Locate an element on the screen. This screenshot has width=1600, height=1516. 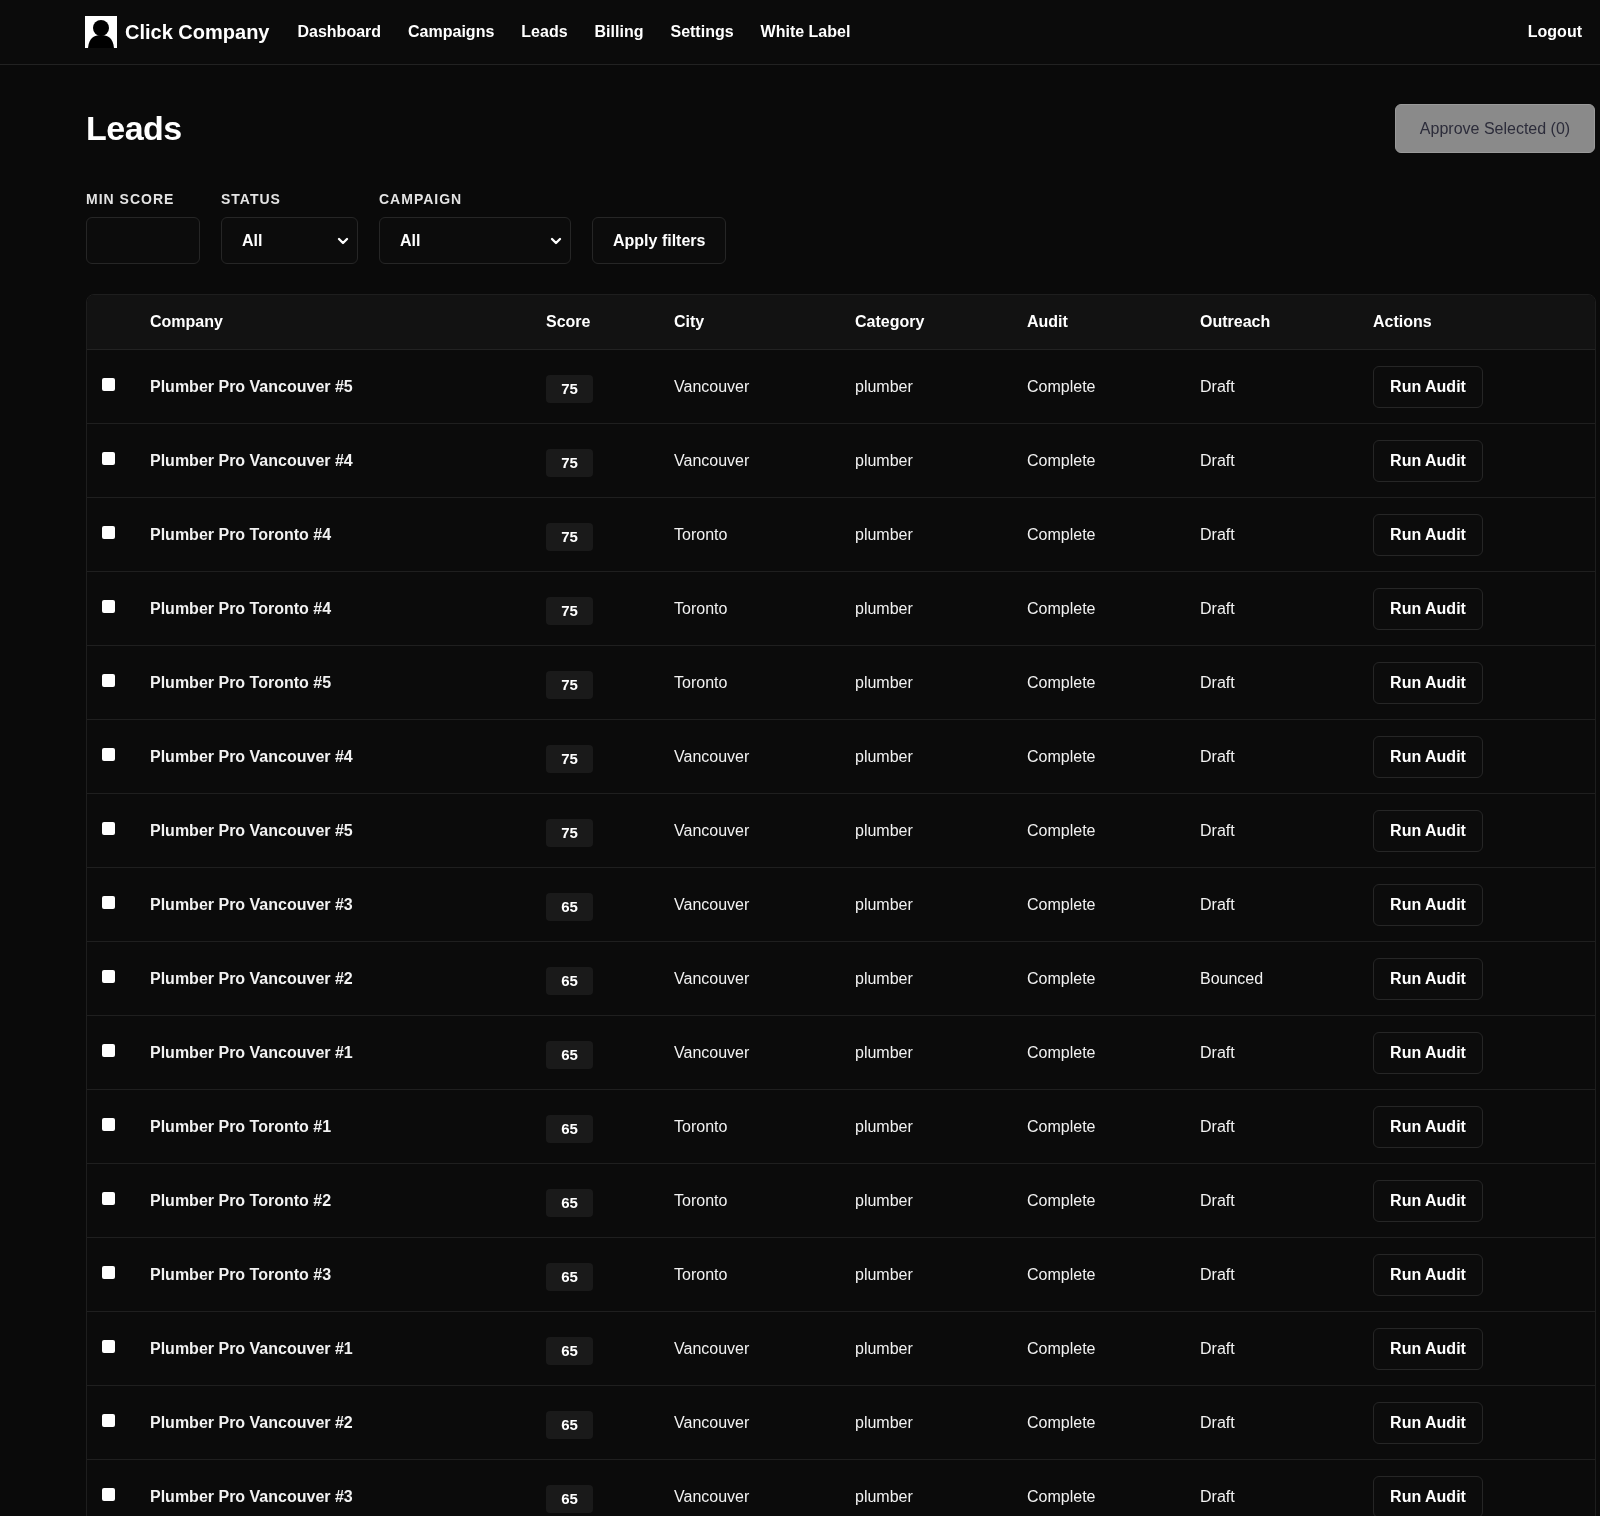
logout-link: Logout is located at coordinates (1554, 32).